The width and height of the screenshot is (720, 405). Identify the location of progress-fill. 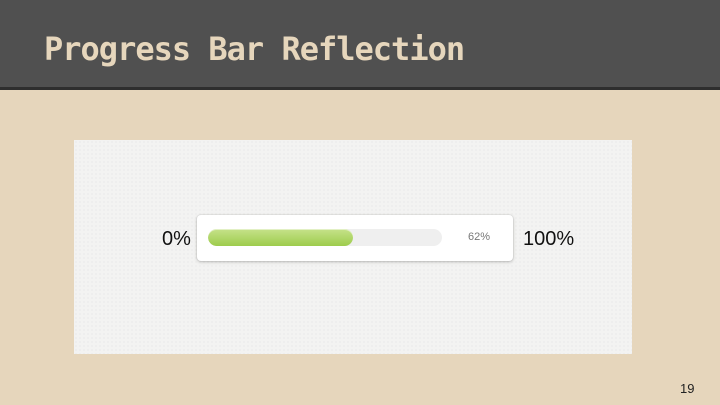
(281, 237).